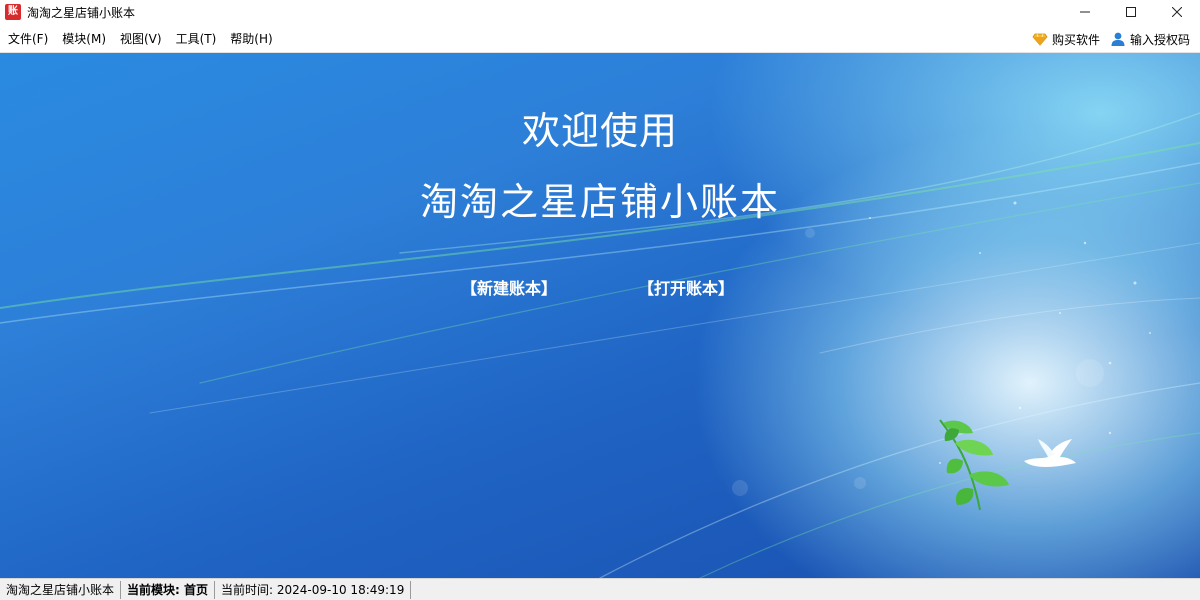 The image size is (1200, 600). Describe the element at coordinates (599, 131) in the screenshot. I see `welcome-heading: 欢迎使用` at that location.